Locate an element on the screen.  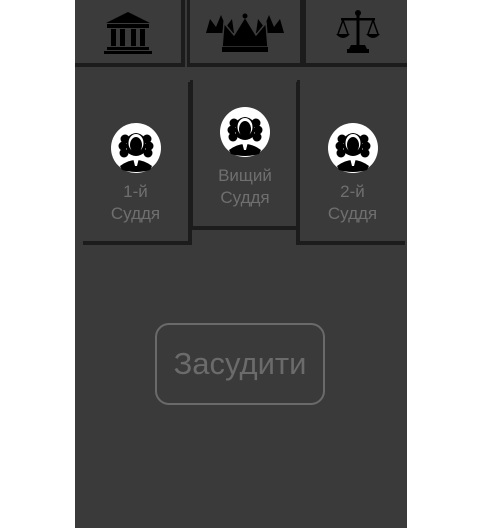
scales-icon is located at coordinates (358, 31).